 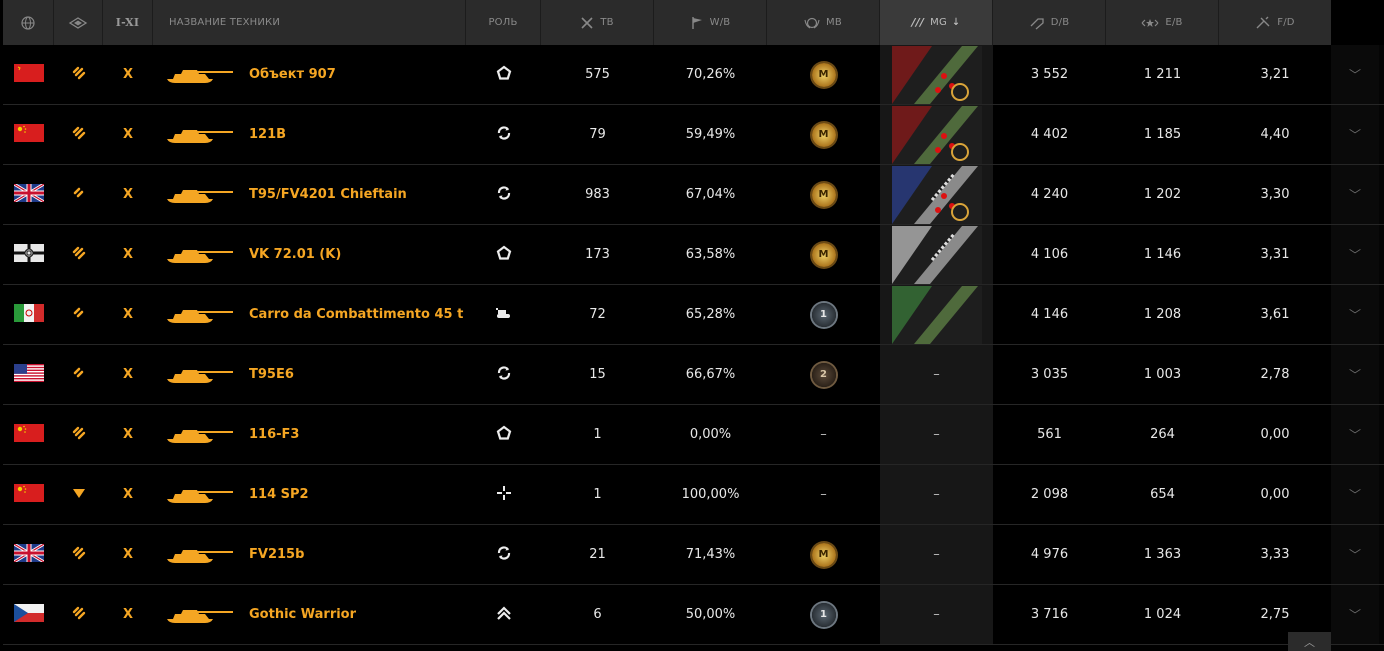 I want to click on damage-cell: 3 552, so click(x=1049, y=74).